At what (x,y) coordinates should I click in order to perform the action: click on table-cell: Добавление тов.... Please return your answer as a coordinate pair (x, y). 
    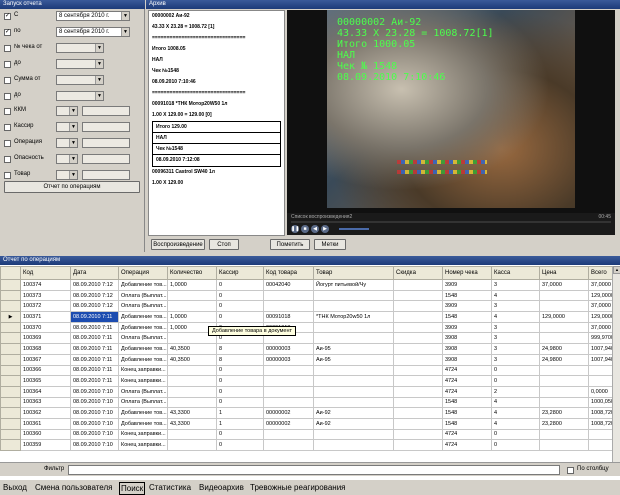
    Looking at the image, I should click on (143, 359).